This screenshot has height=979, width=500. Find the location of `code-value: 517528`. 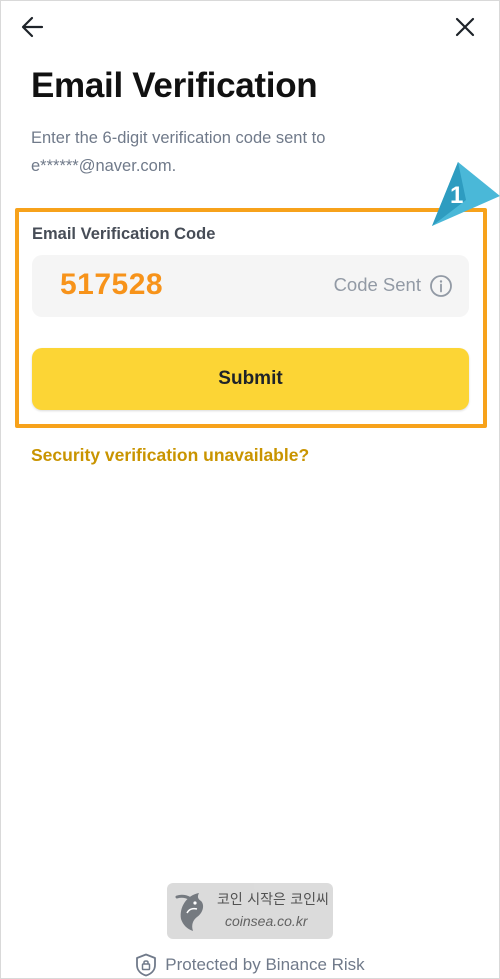

code-value: 517528 is located at coordinates (112, 284).